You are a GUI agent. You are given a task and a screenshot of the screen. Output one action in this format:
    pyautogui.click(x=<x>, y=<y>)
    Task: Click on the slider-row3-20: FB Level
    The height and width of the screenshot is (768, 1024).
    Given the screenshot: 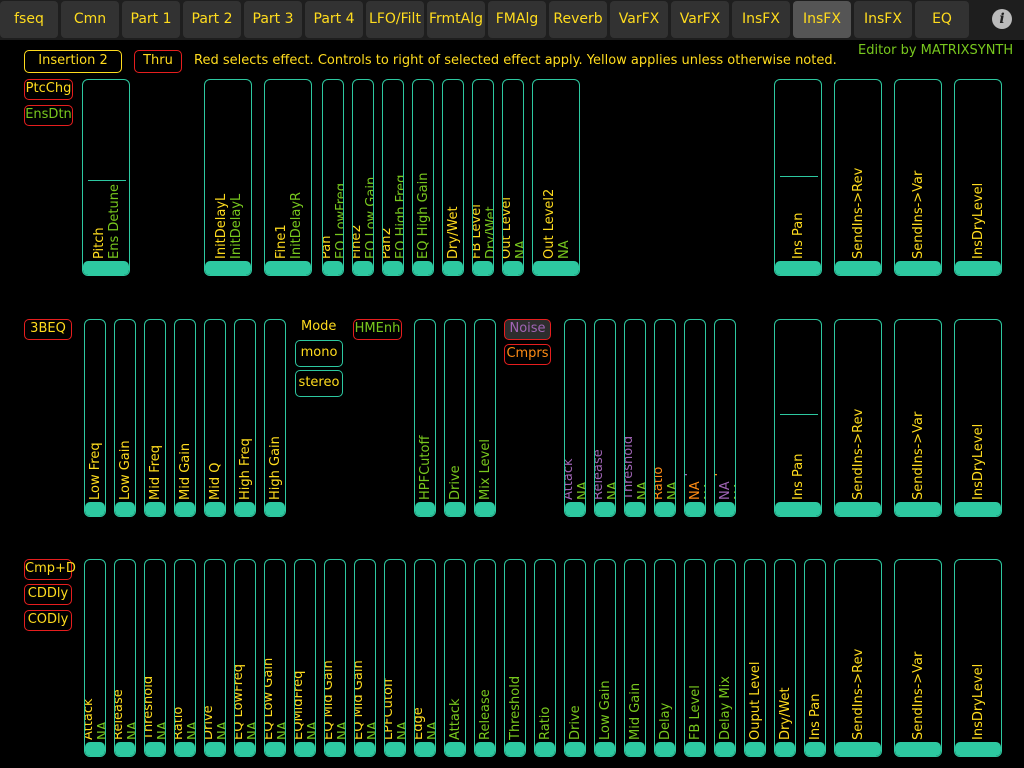 What is the action you would take?
    pyautogui.click(x=695, y=658)
    